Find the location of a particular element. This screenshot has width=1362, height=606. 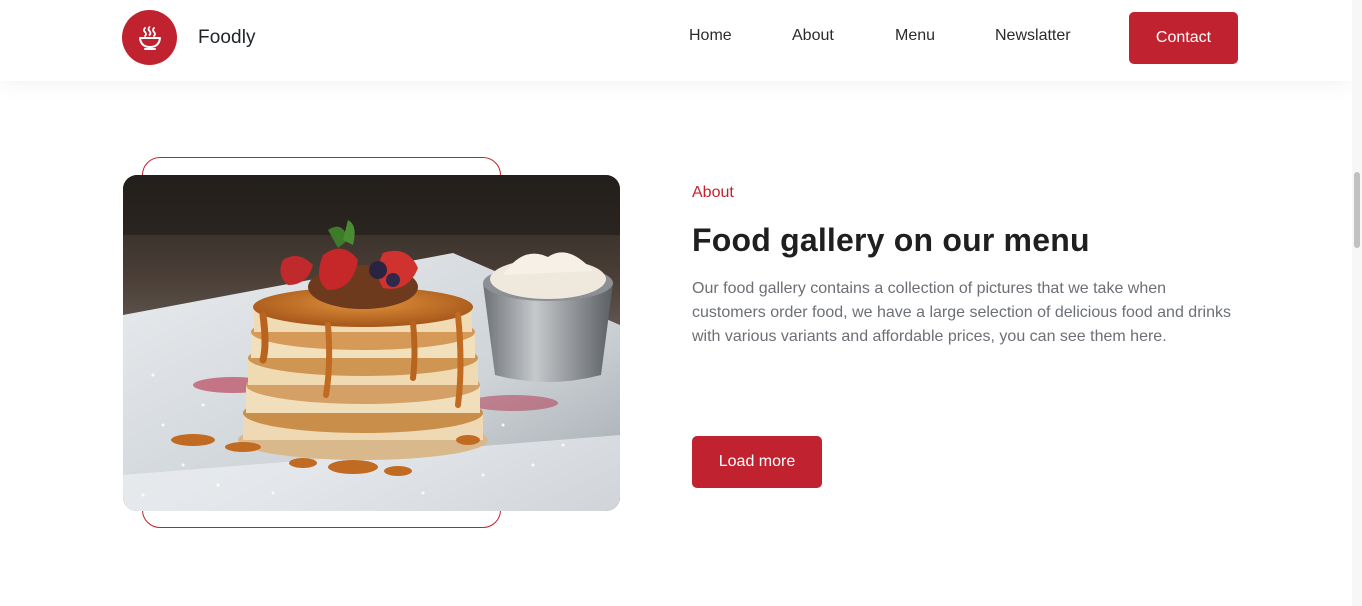

bowl-steam-icon is located at coordinates (149, 37).